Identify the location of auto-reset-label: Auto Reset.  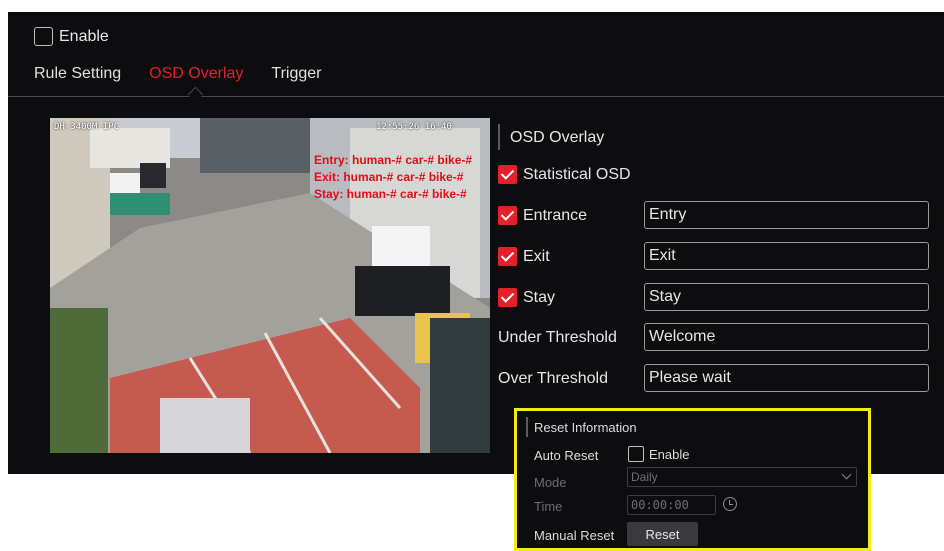
(566, 455).